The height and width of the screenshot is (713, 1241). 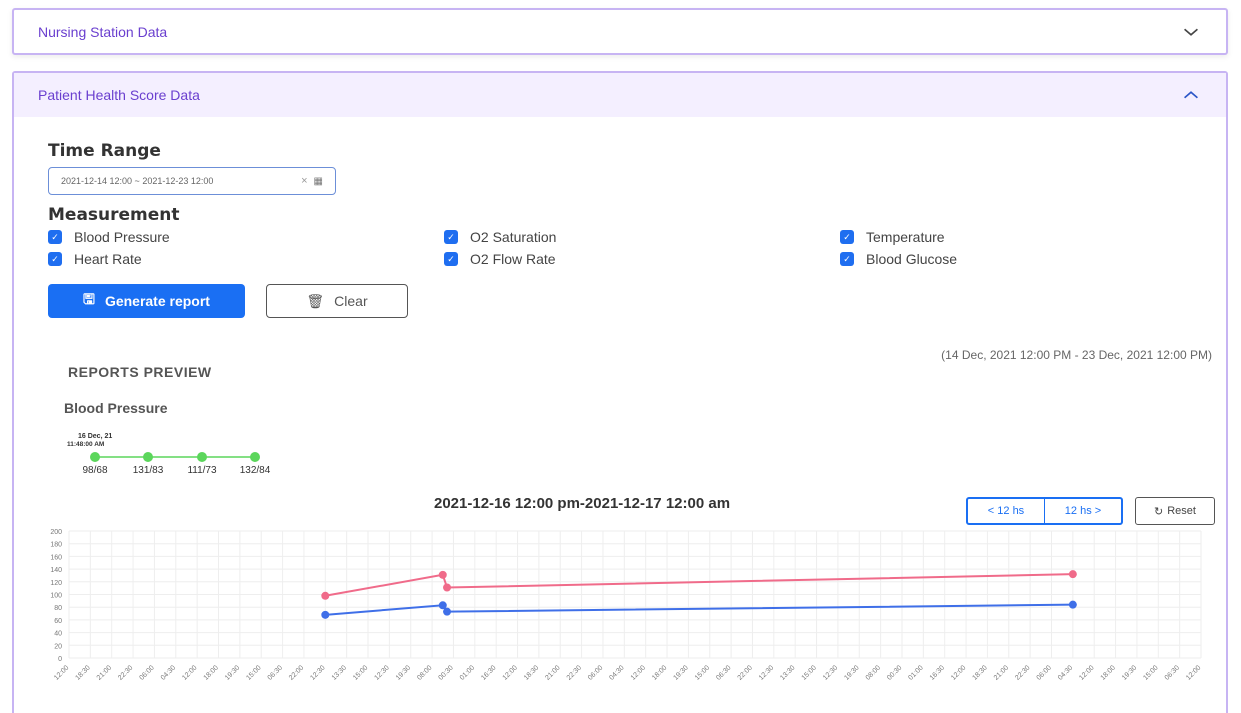 What do you see at coordinates (905, 237) in the screenshot?
I see `checkbox-label: Temperature` at bounding box center [905, 237].